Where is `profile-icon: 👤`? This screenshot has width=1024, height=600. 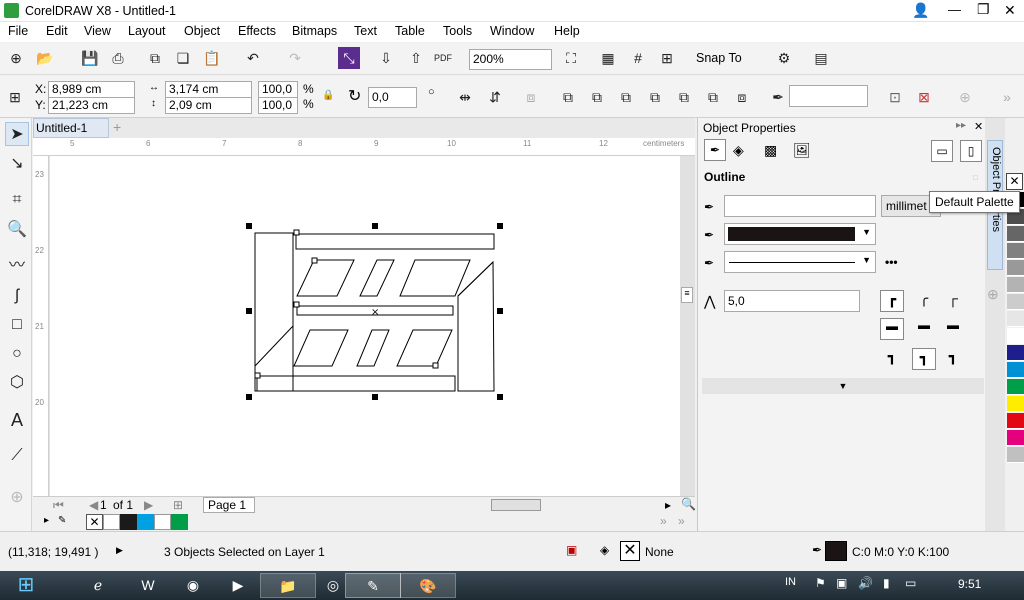
profile-icon: 👤 is located at coordinates (920, 10).